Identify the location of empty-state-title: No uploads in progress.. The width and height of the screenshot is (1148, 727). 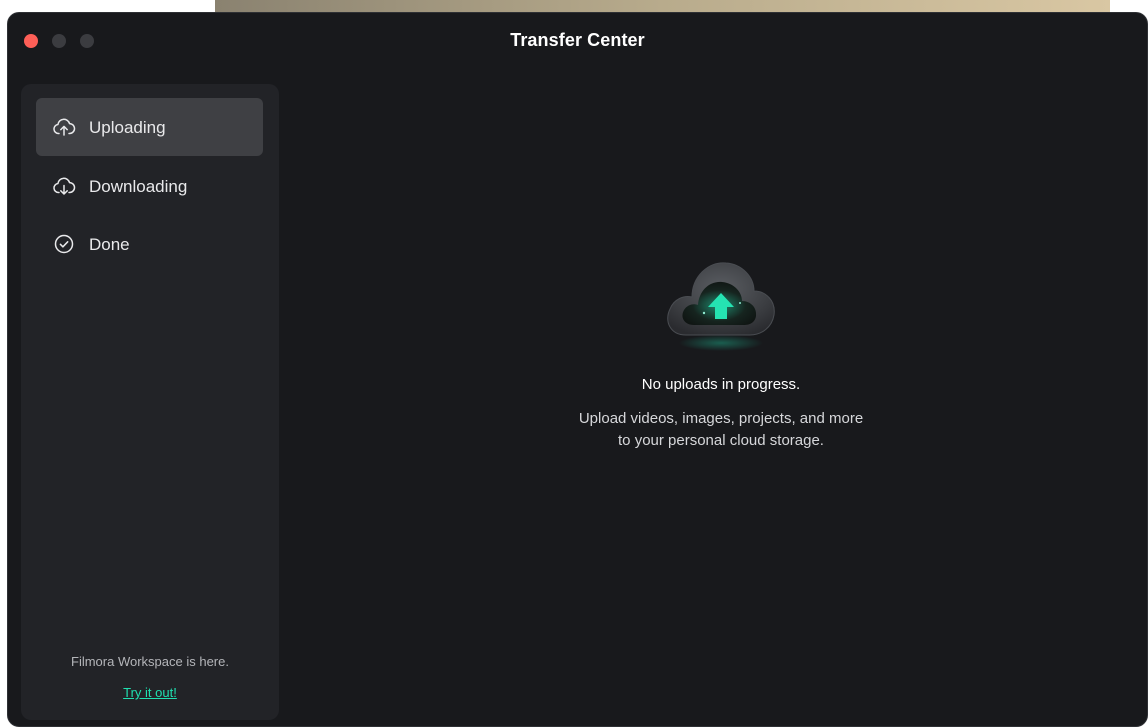
(721, 384).